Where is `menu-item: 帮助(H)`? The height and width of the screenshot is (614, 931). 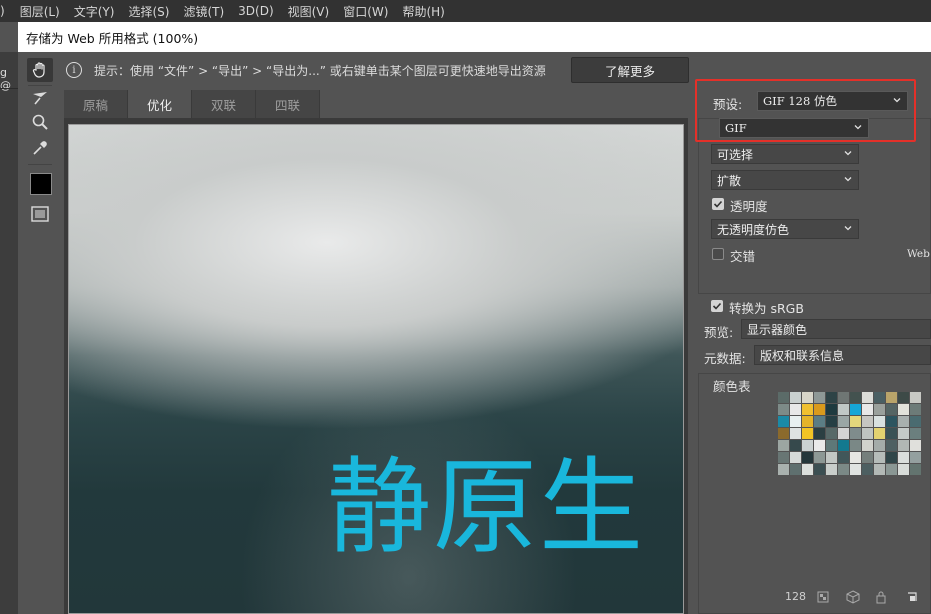
menu-item: 帮助(H) is located at coordinates (423, 11).